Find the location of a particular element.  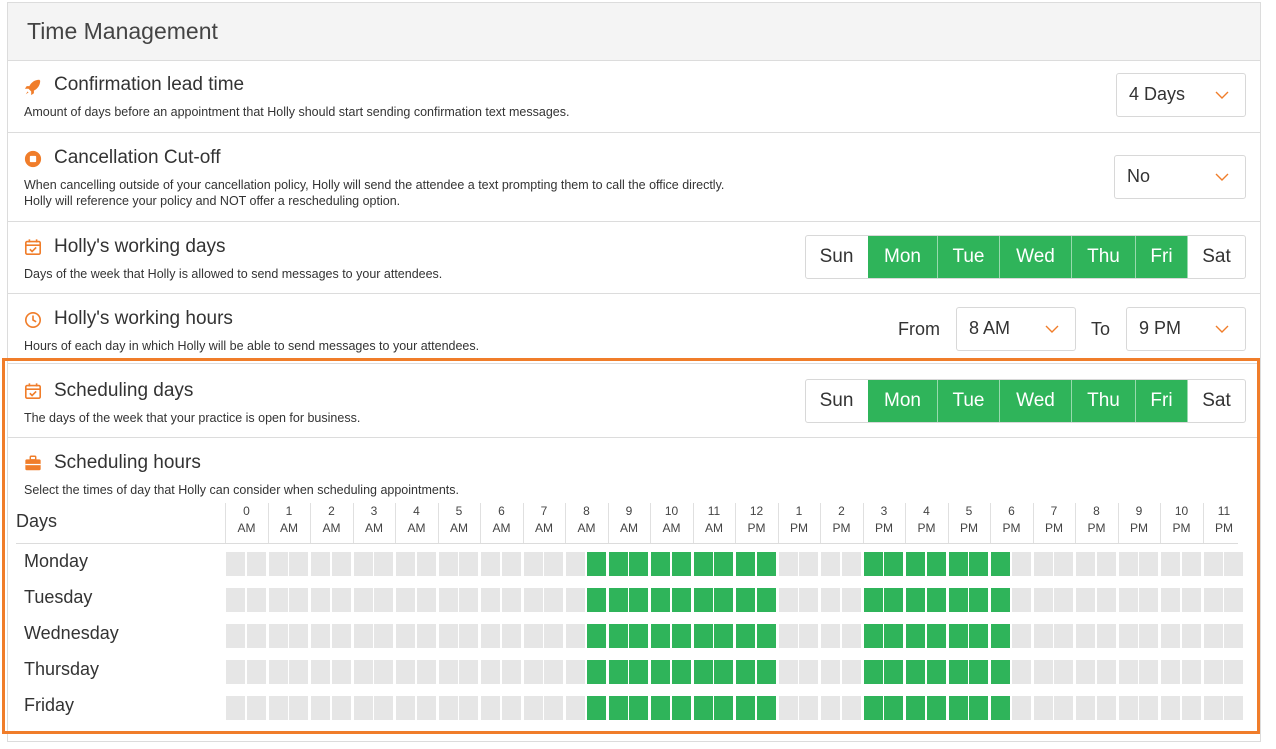

scheduling-day-thu: Thu is located at coordinates (1104, 401).